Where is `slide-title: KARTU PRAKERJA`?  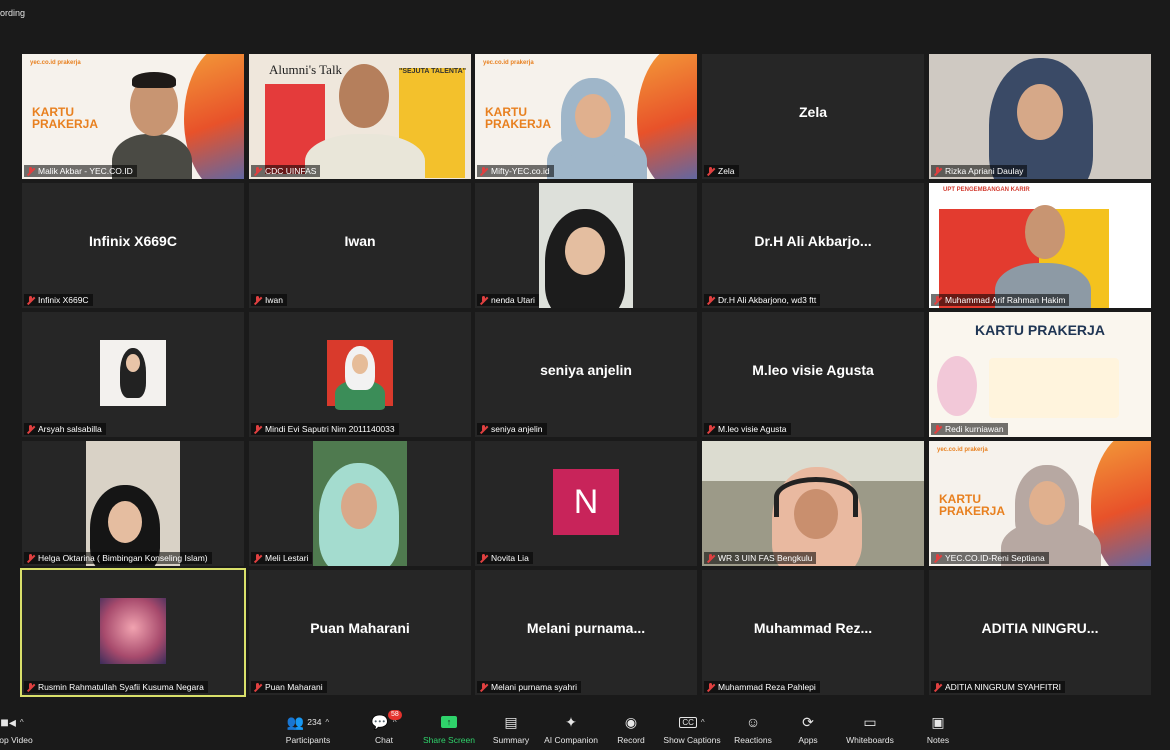 slide-title: KARTU PRAKERJA is located at coordinates (65, 118).